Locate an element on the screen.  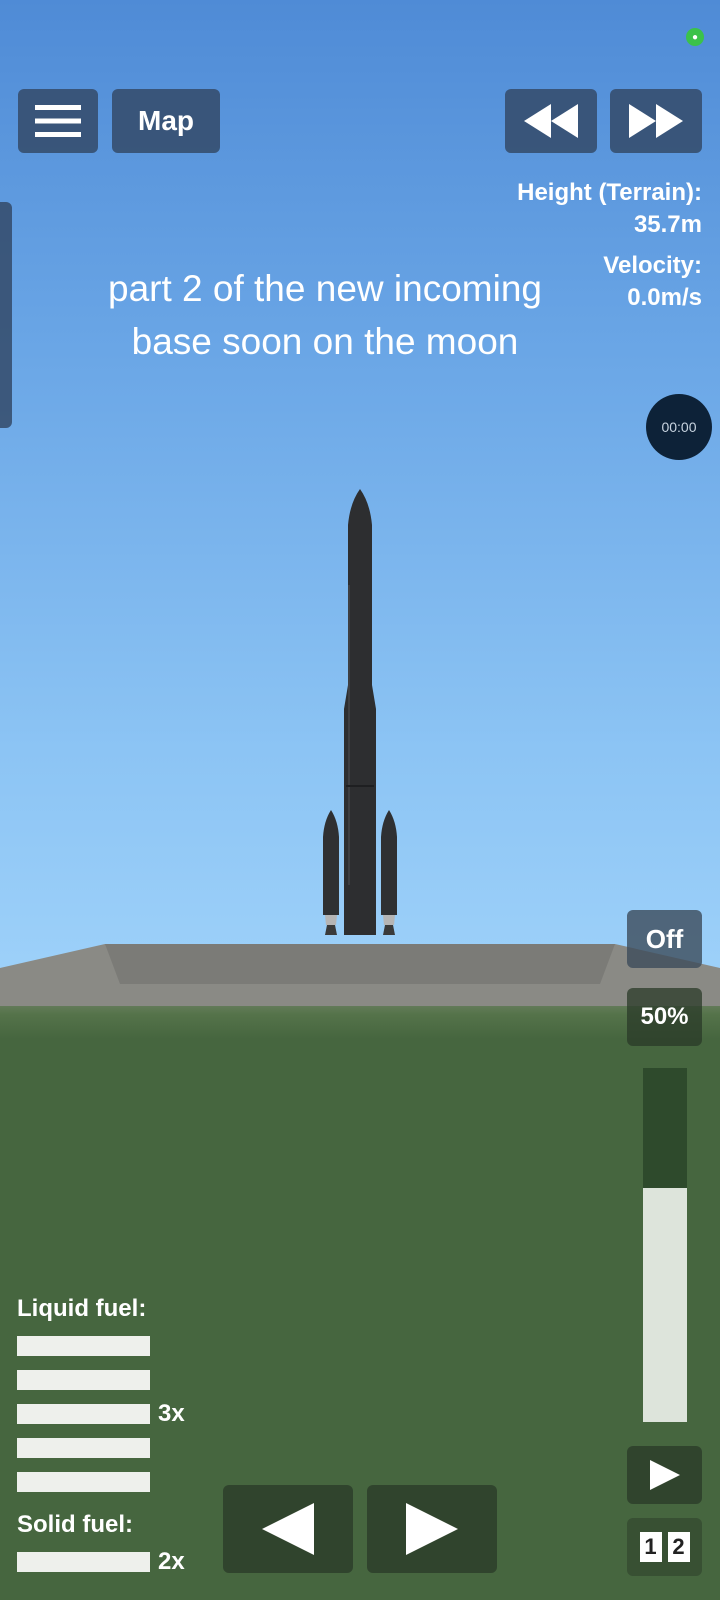
fast-forward-icon is located at coordinates (656, 121).